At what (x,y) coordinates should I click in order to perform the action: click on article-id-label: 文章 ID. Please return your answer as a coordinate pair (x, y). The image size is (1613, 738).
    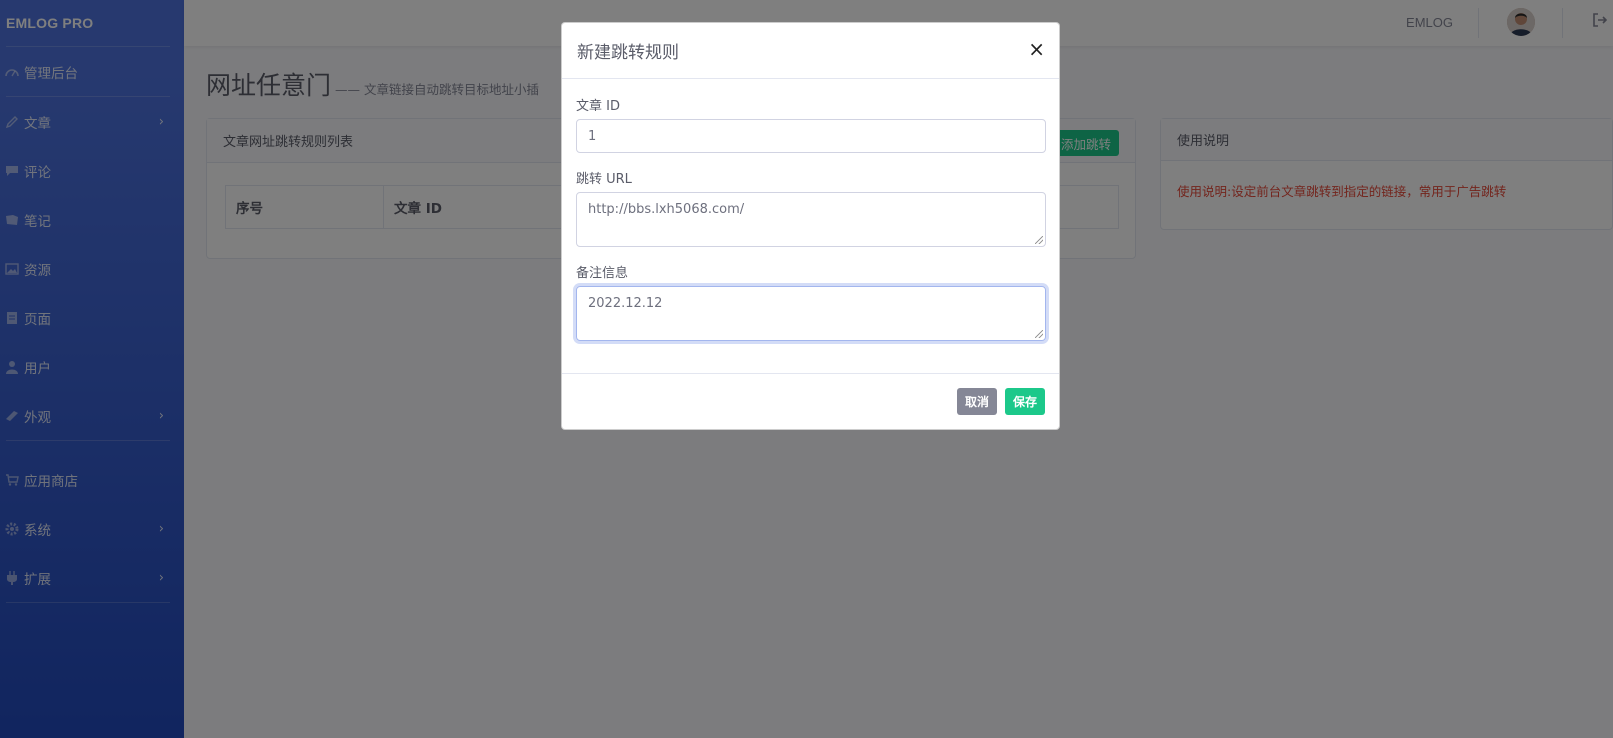
    Looking at the image, I should click on (598, 106).